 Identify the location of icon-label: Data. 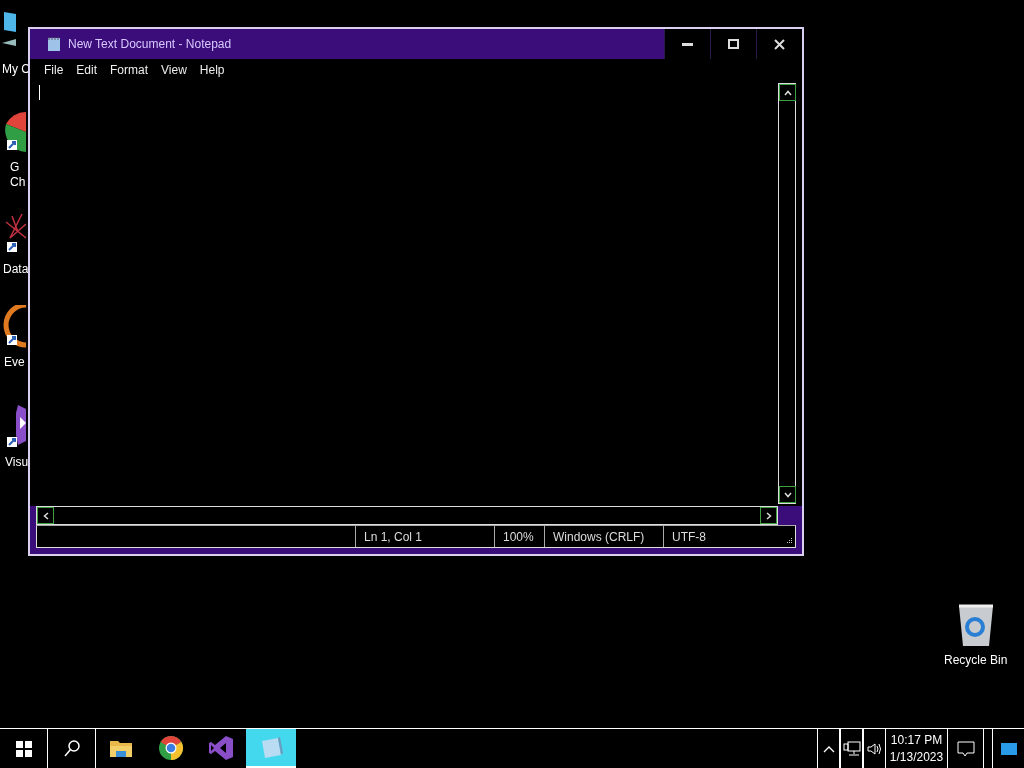
(15, 269).